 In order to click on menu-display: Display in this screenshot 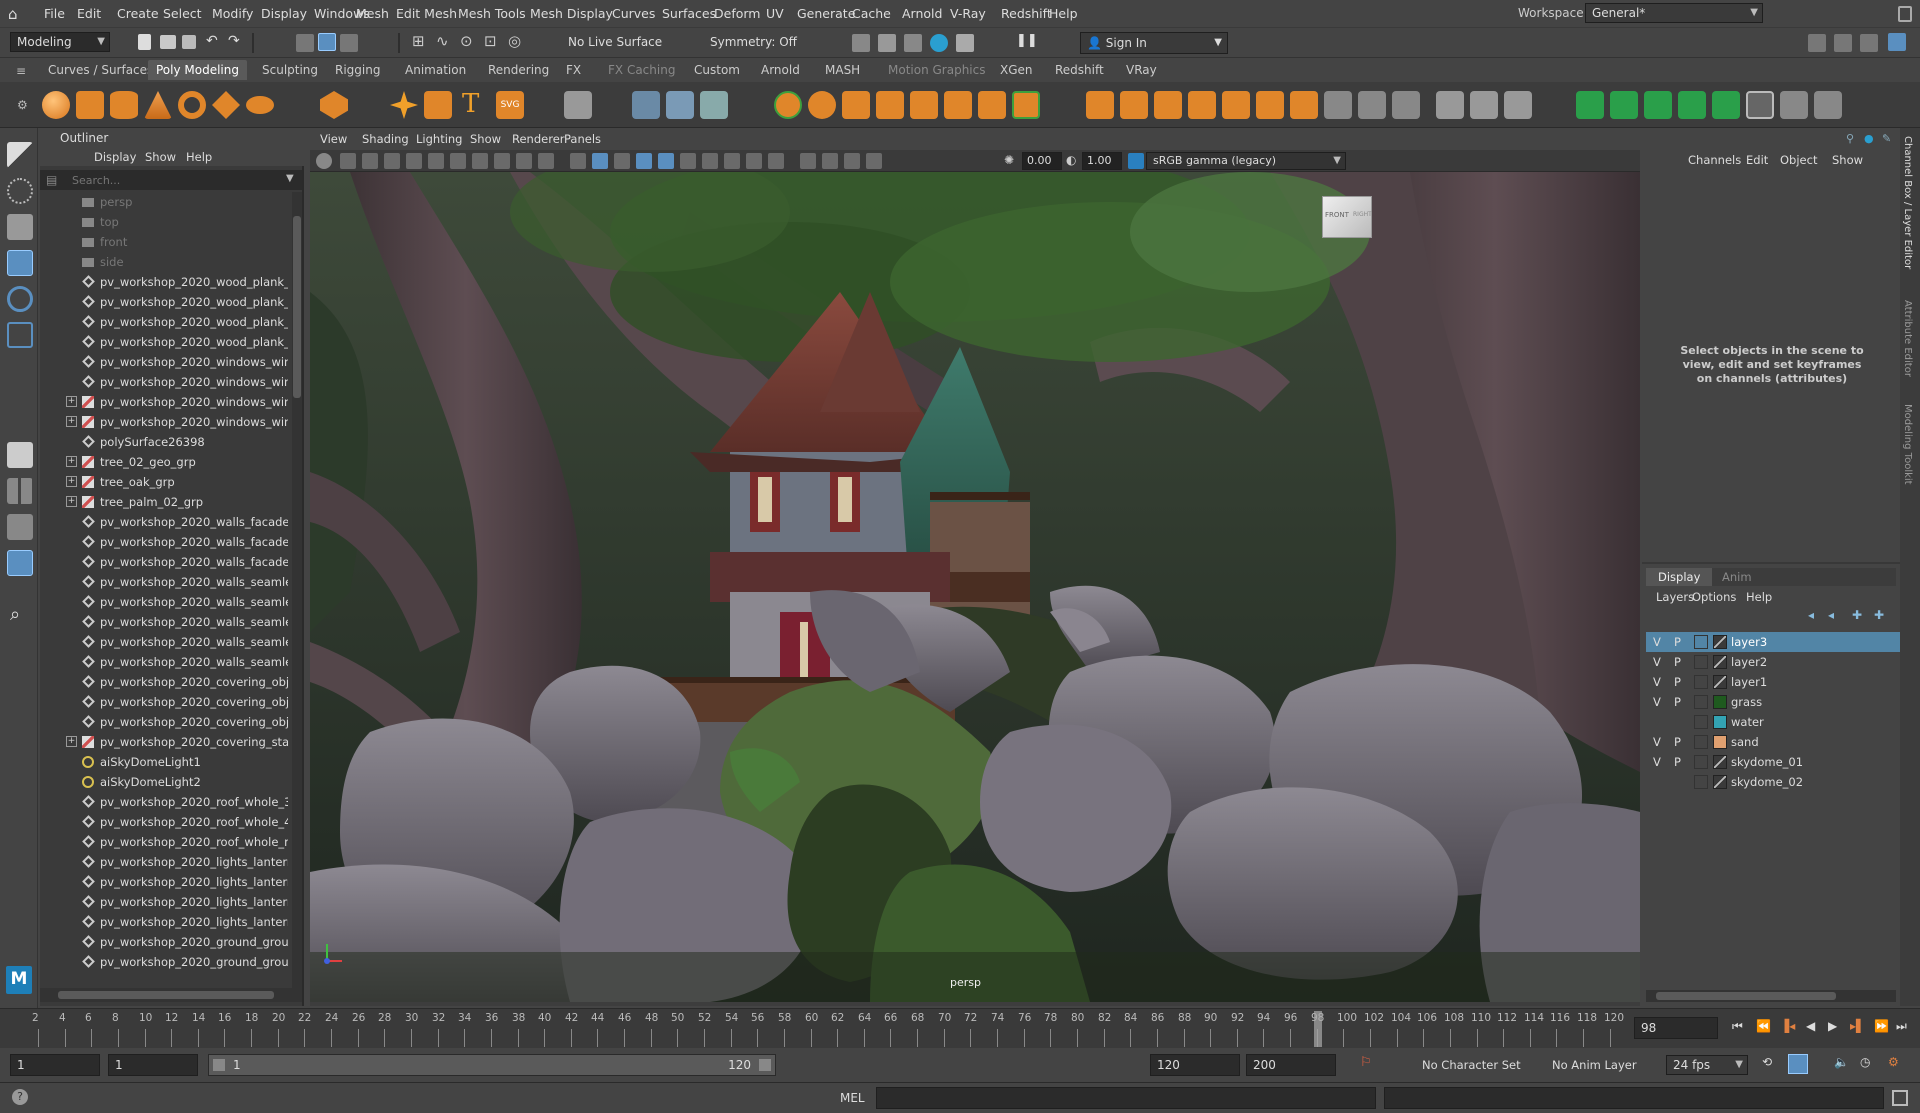, I will do `click(284, 13)`.